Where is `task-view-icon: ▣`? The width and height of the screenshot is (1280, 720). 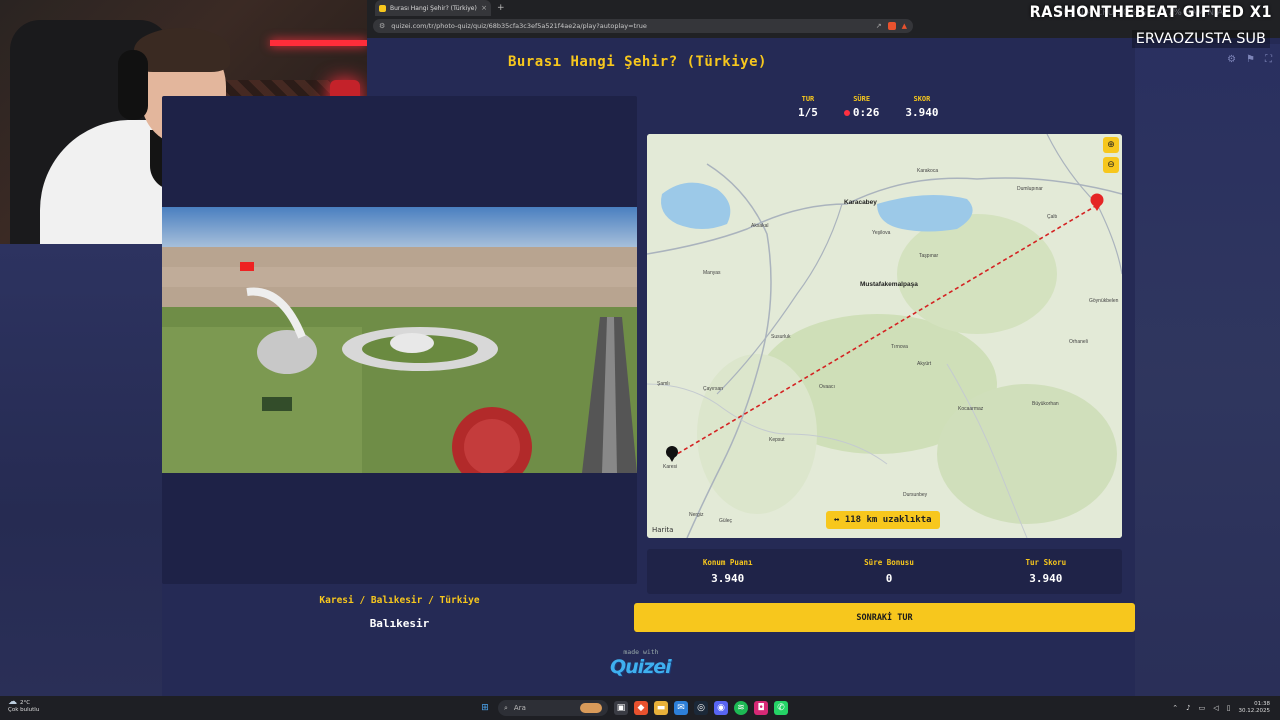
task-view-icon: ▣ is located at coordinates (621, 708).